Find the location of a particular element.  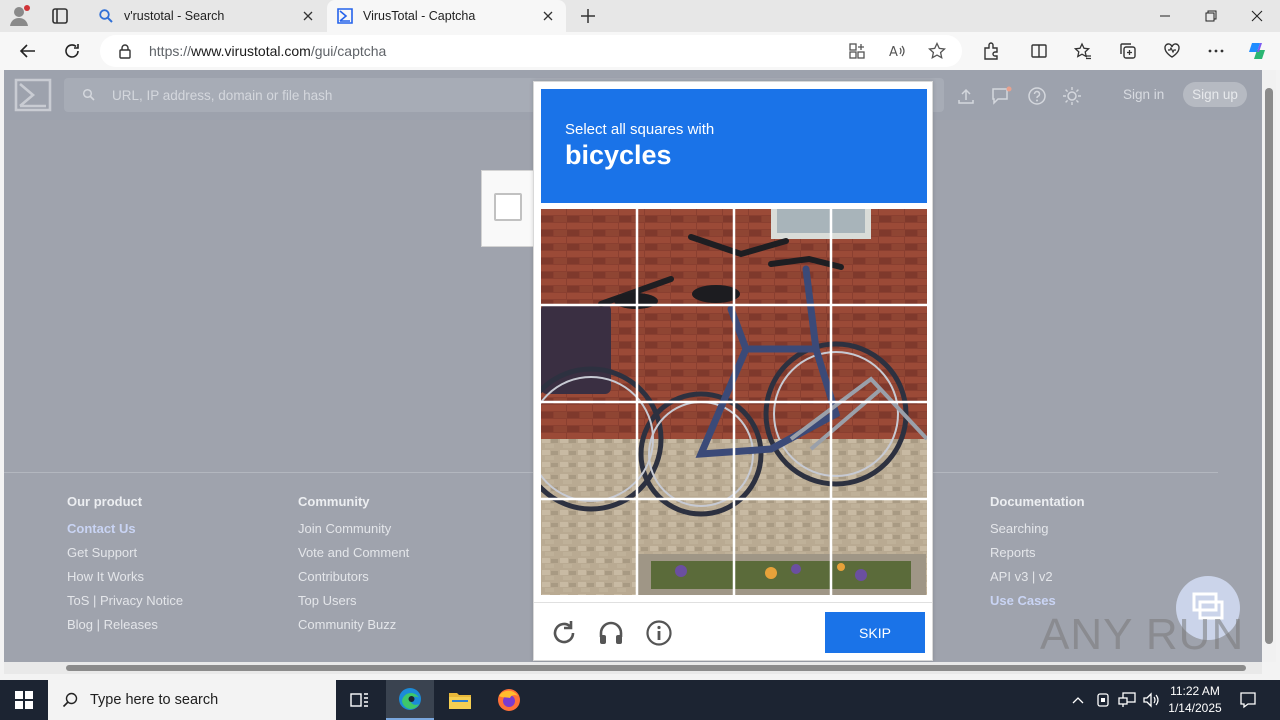

search-placeholder: URL, IP address, domain or file hash is located at coordinates (222, 95).